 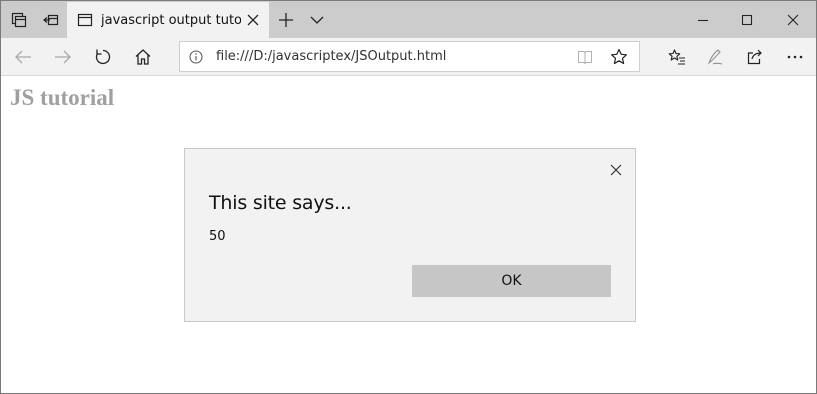 I want to click on url-text: file:///D:/javascriptex/JSOutput.html, so click(x=331, y=56).